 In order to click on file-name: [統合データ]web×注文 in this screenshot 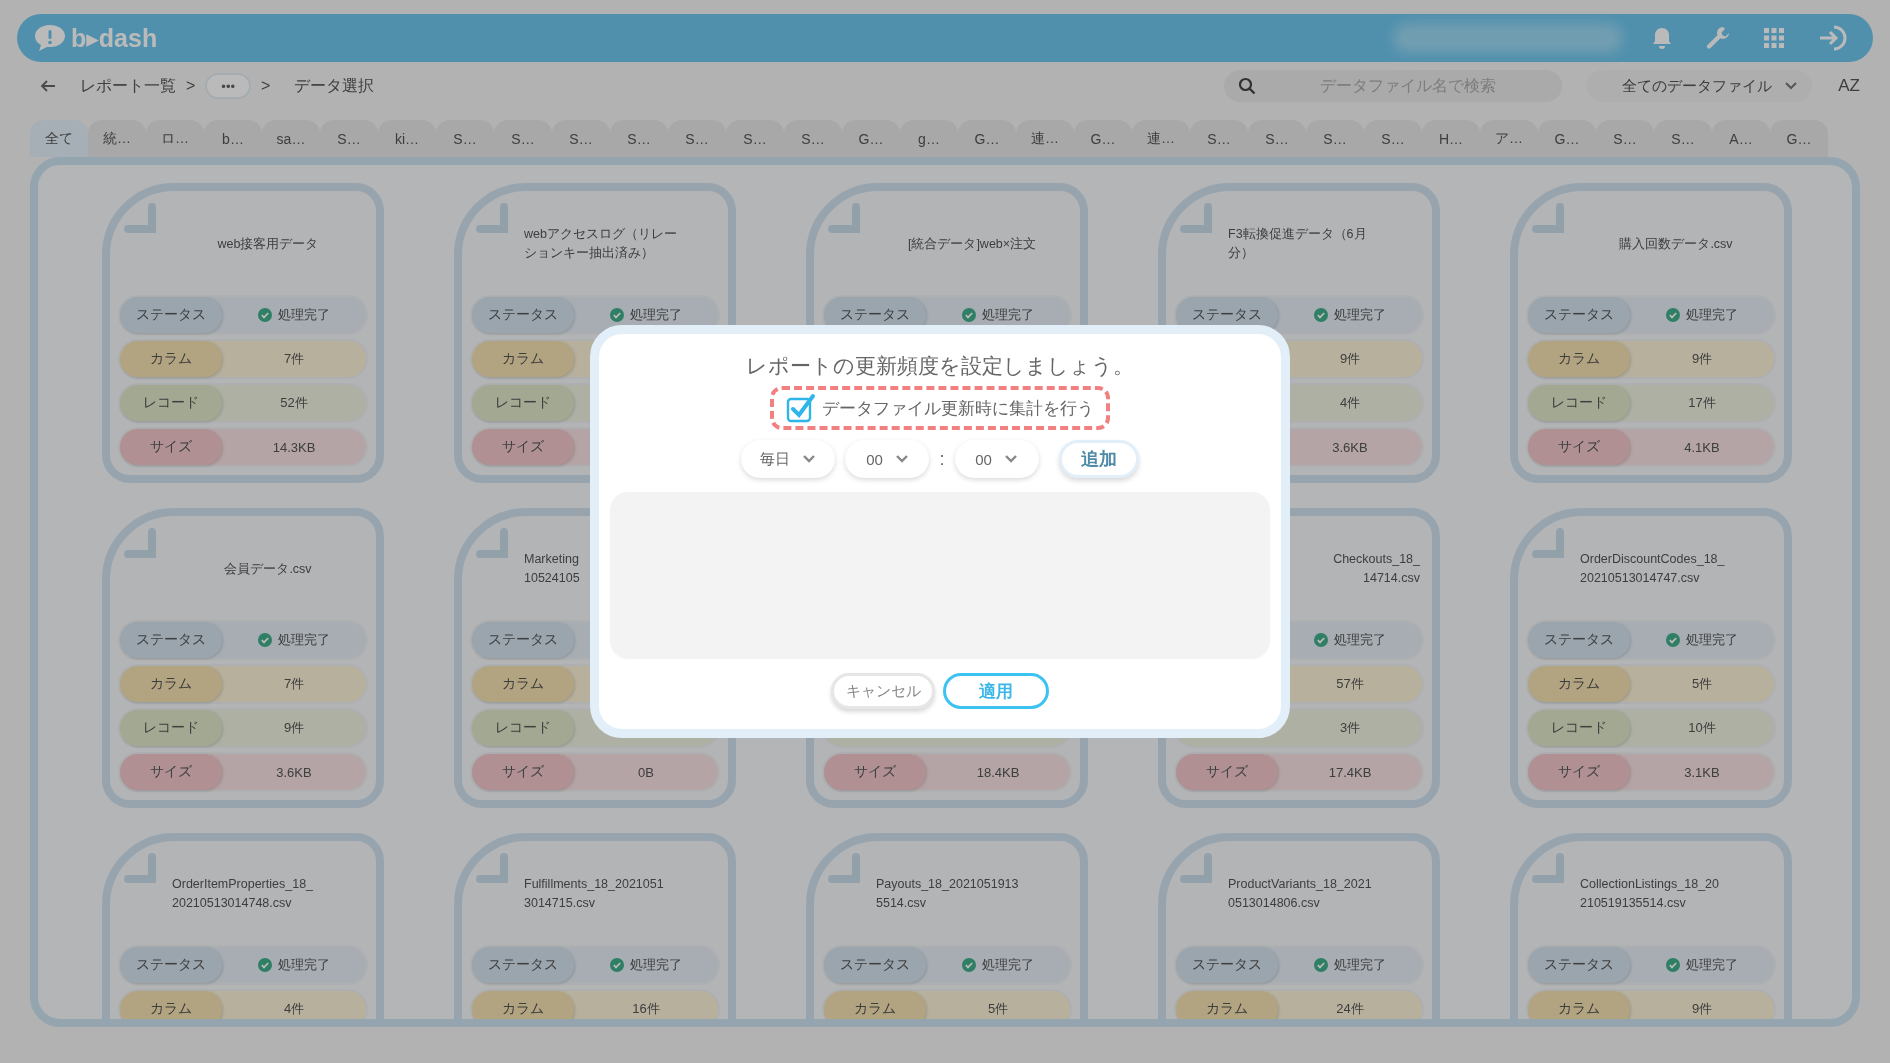, I will do `click(972, 244)`.